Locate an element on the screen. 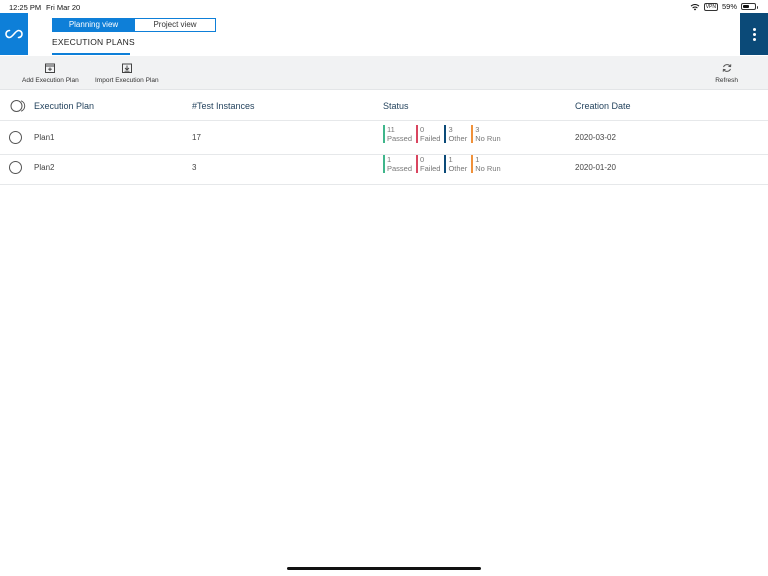  test-instance-count: 17 is located at coordinates (196, 137).